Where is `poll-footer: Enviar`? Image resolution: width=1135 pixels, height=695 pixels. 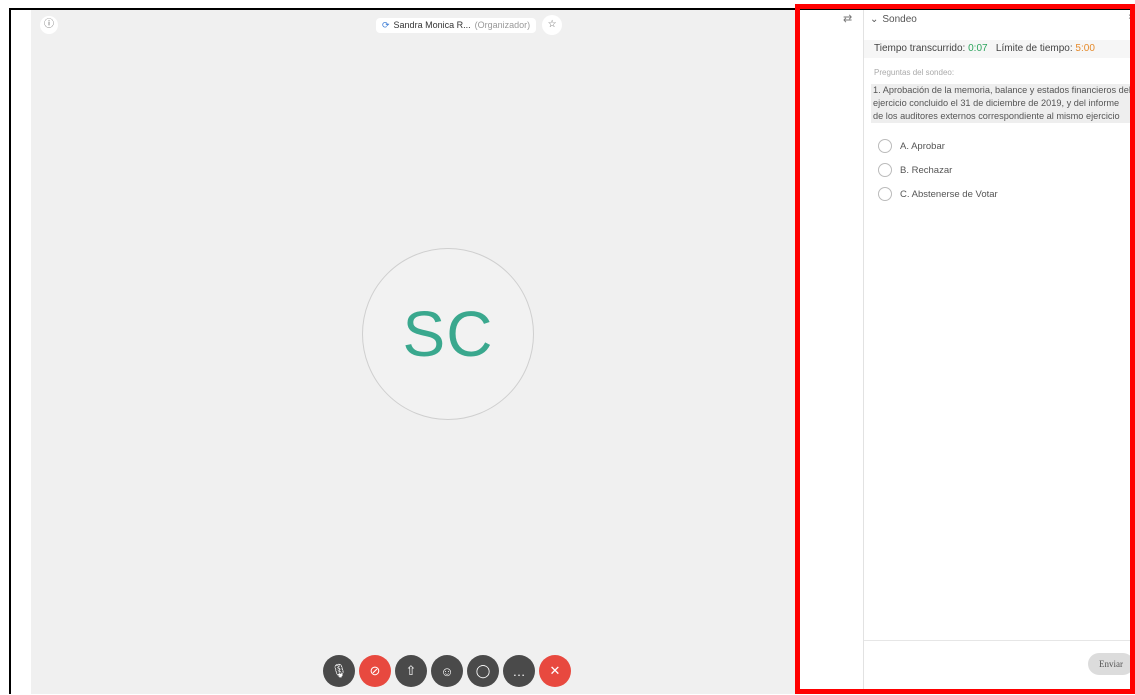 poll-footer: Enviar is located at coordinates (999, 667).